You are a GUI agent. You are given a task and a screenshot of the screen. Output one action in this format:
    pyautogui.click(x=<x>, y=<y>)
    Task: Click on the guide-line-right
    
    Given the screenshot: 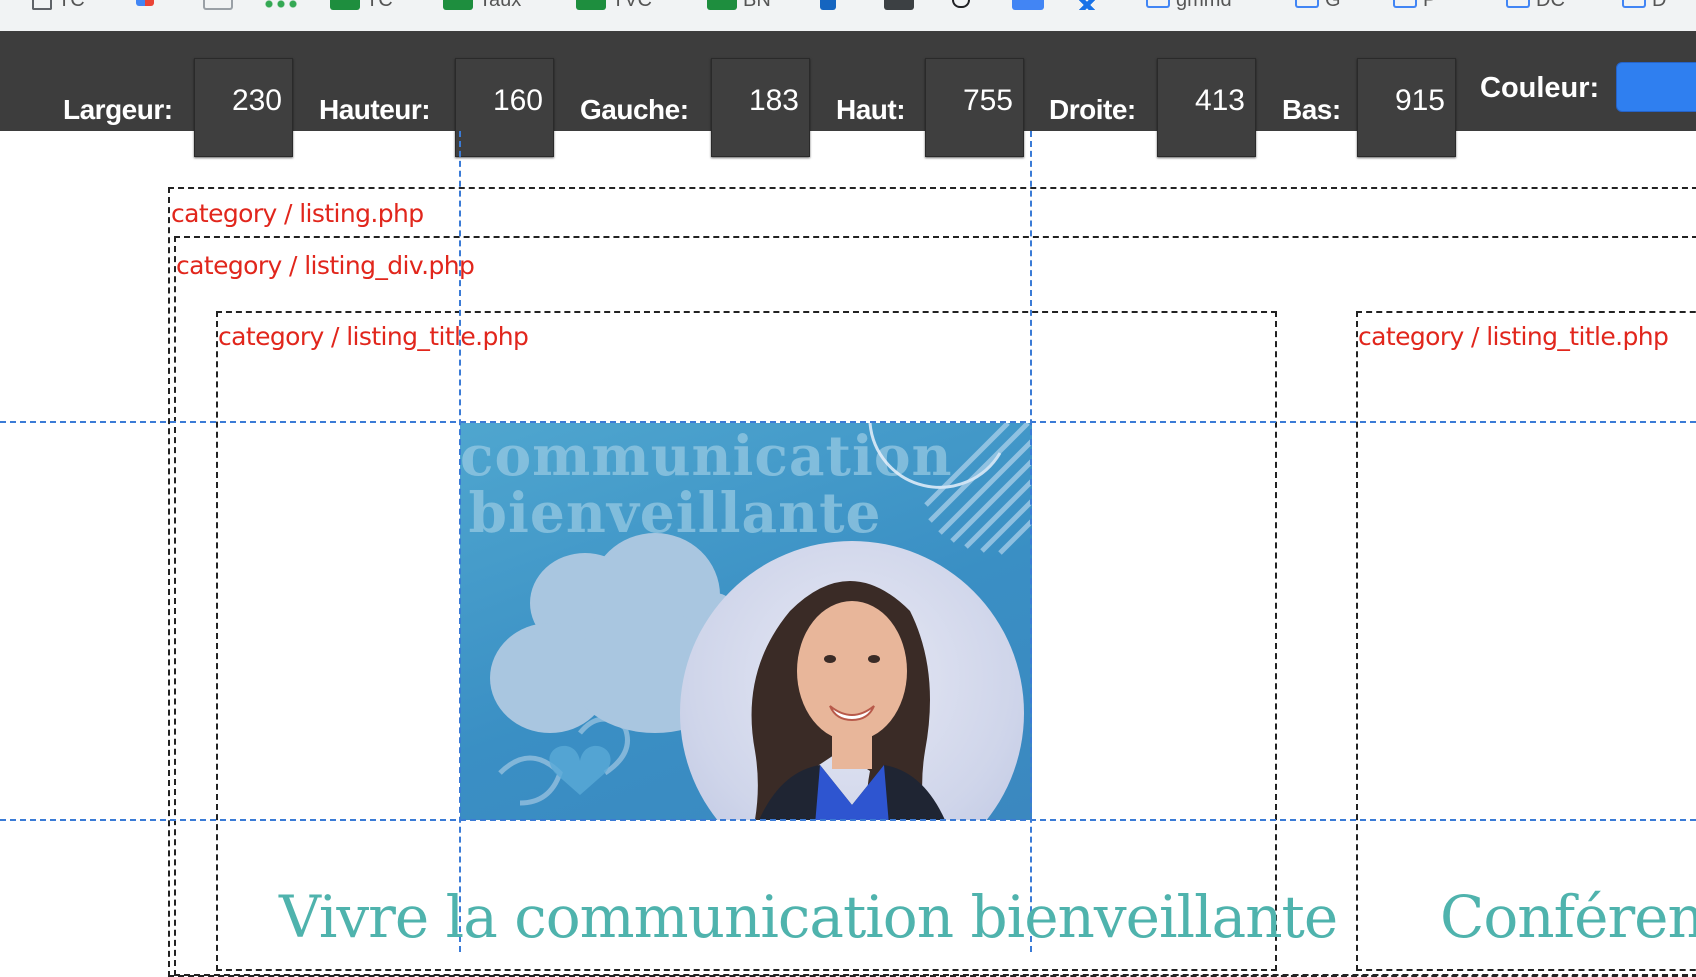 What is the action you would take?
    pyautogui.click(x=1031, y=541)
    